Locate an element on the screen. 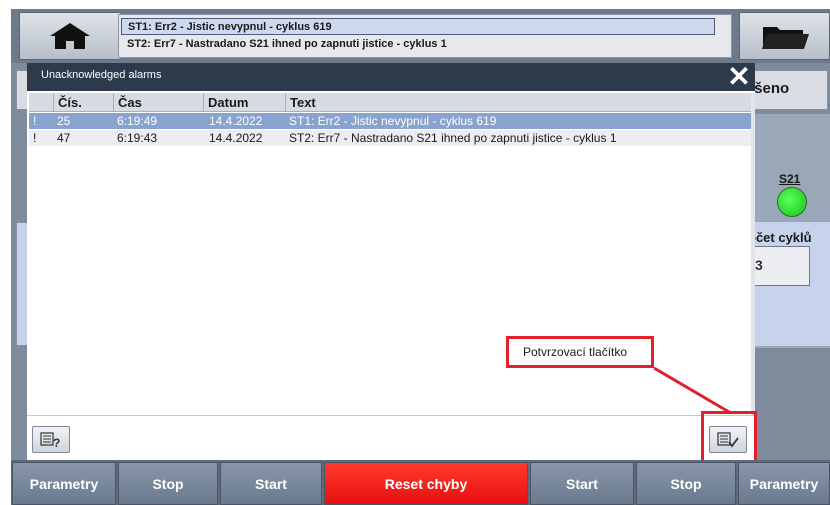 The image size is (830, 505). stop-button-right: Stop is located at coordinates (686, 483).